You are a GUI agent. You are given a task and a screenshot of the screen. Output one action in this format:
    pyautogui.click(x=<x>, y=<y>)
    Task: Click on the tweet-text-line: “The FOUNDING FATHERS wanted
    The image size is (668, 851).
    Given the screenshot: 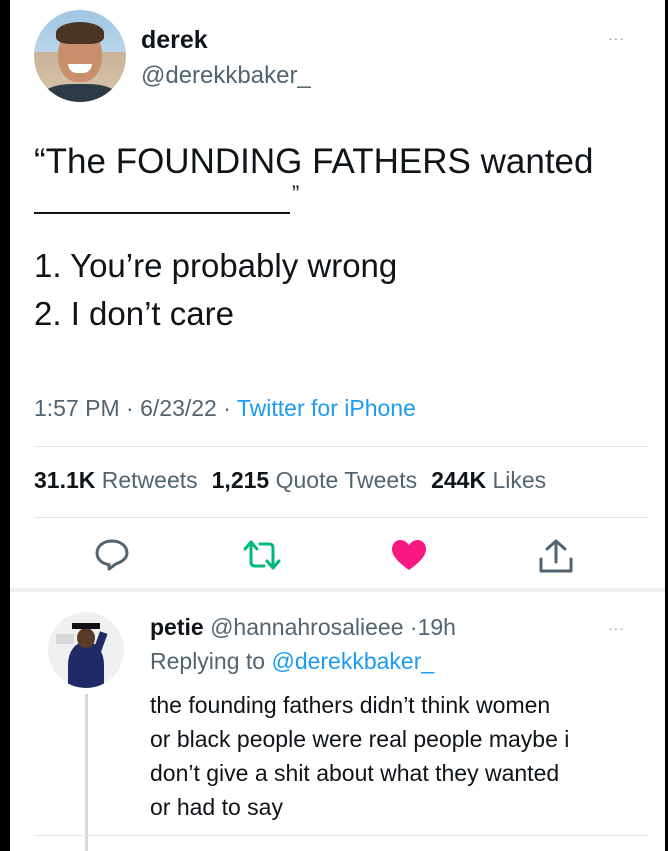 What is the action you would take?
    pyautogui.click(x=314, y=161)
    